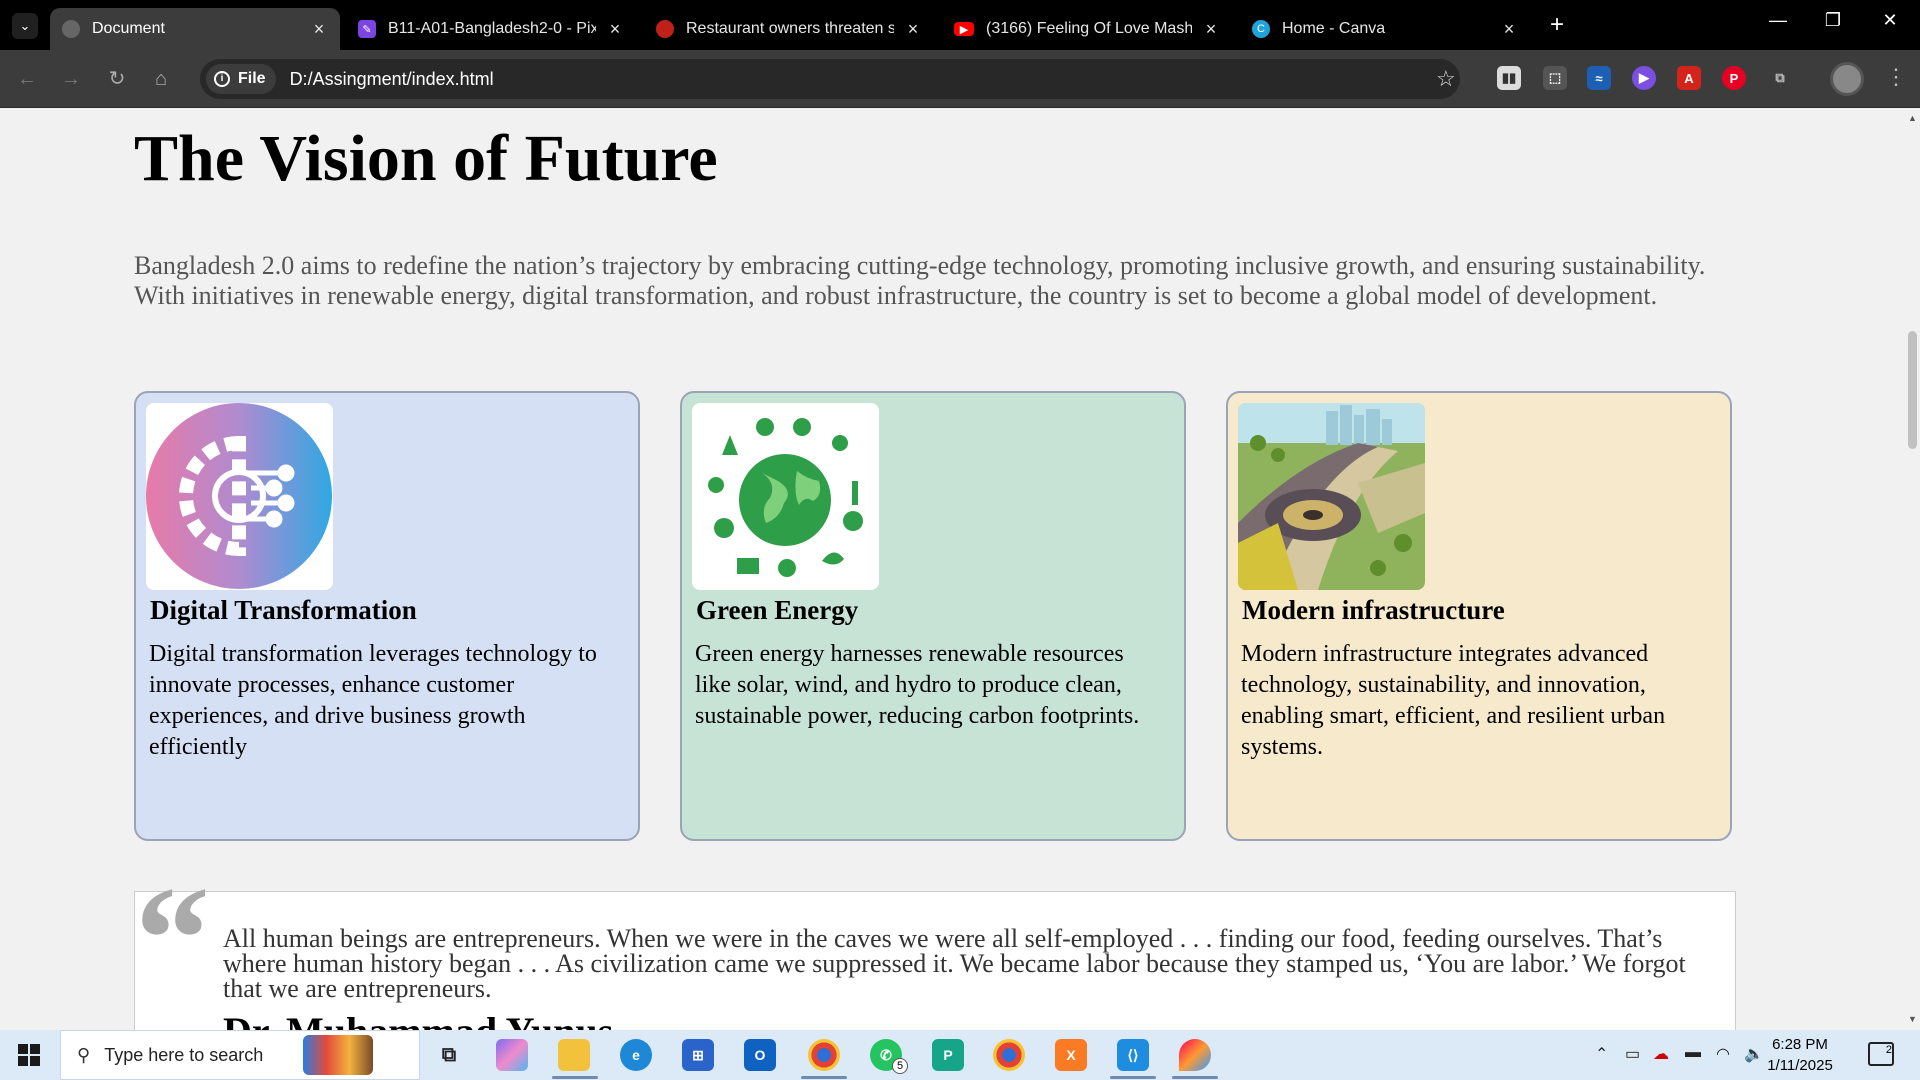 The width and height of the screenshot is (1920, 1080). Describe the element at coordinates (1331, 496) in the screenshot. I see `modern-infrastructure-image` at that location.